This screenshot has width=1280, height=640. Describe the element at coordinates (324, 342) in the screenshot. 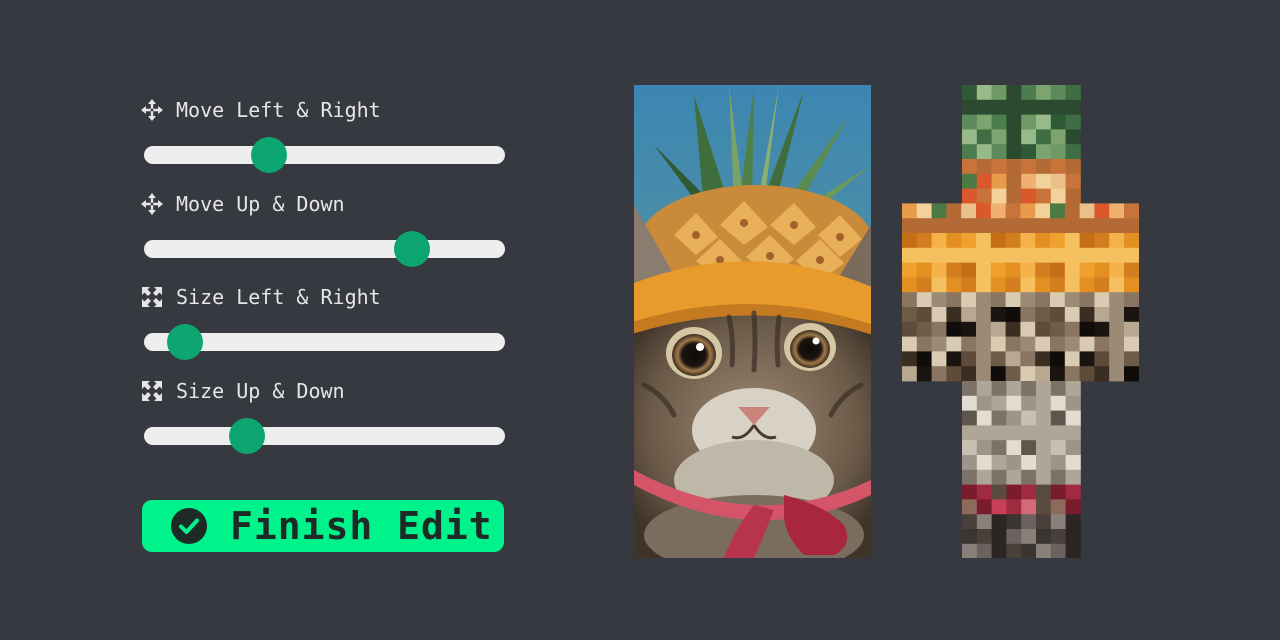

I see `size-left-right-slider` at that location.